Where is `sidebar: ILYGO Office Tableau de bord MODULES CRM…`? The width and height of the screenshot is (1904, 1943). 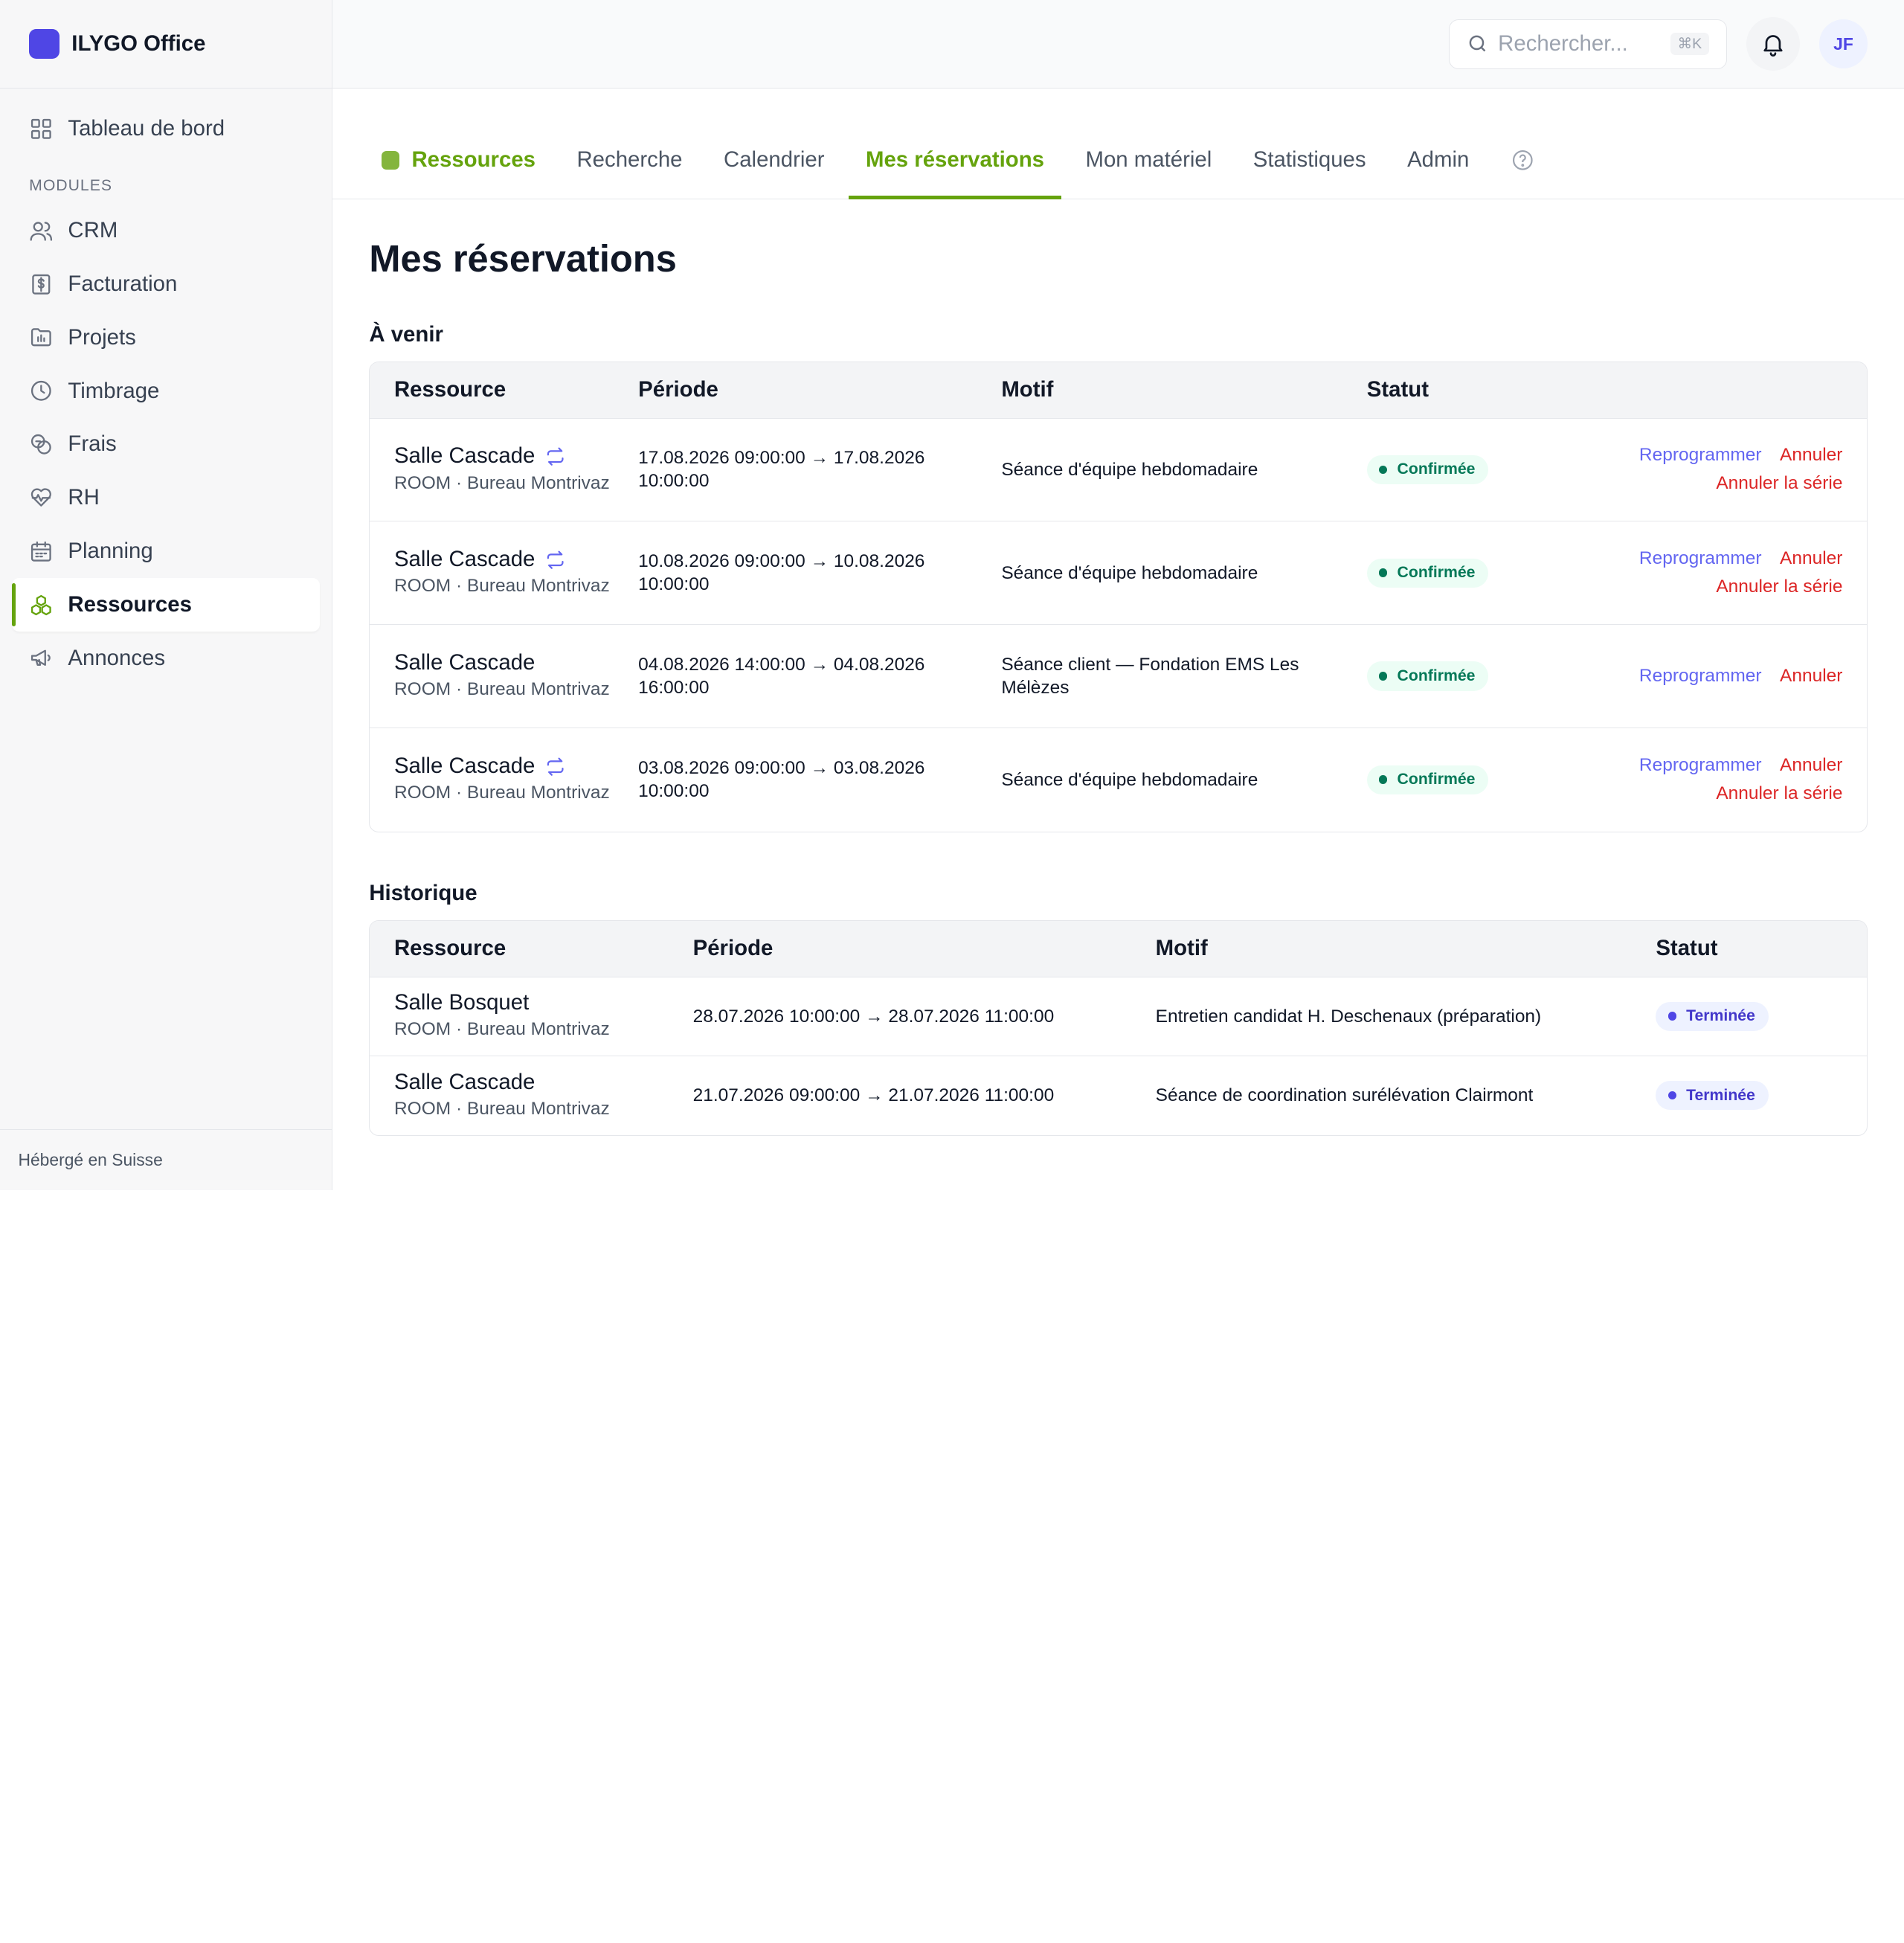
sidebar: ILYGO Office Tableau de bord MODULES CRM… is located at coordinates (167, 595).